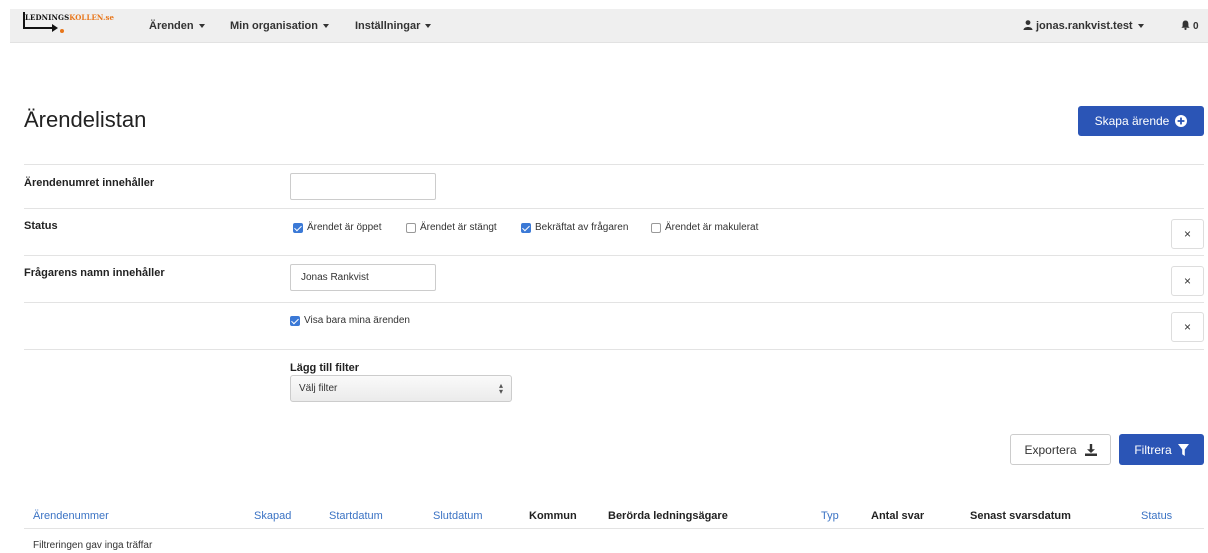  I want to click on username: jonas.rankvist.test, so click(1084, 26).